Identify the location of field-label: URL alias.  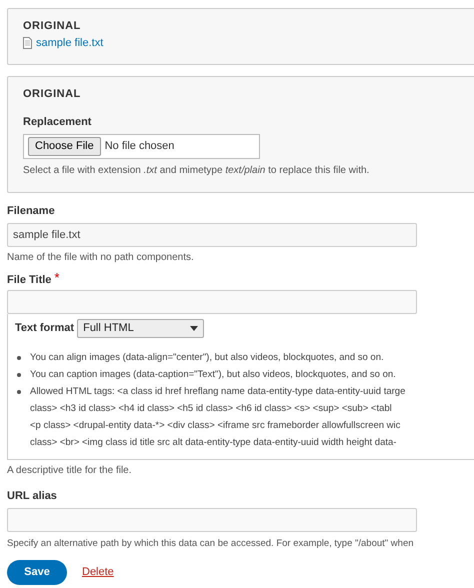
(32, 496).